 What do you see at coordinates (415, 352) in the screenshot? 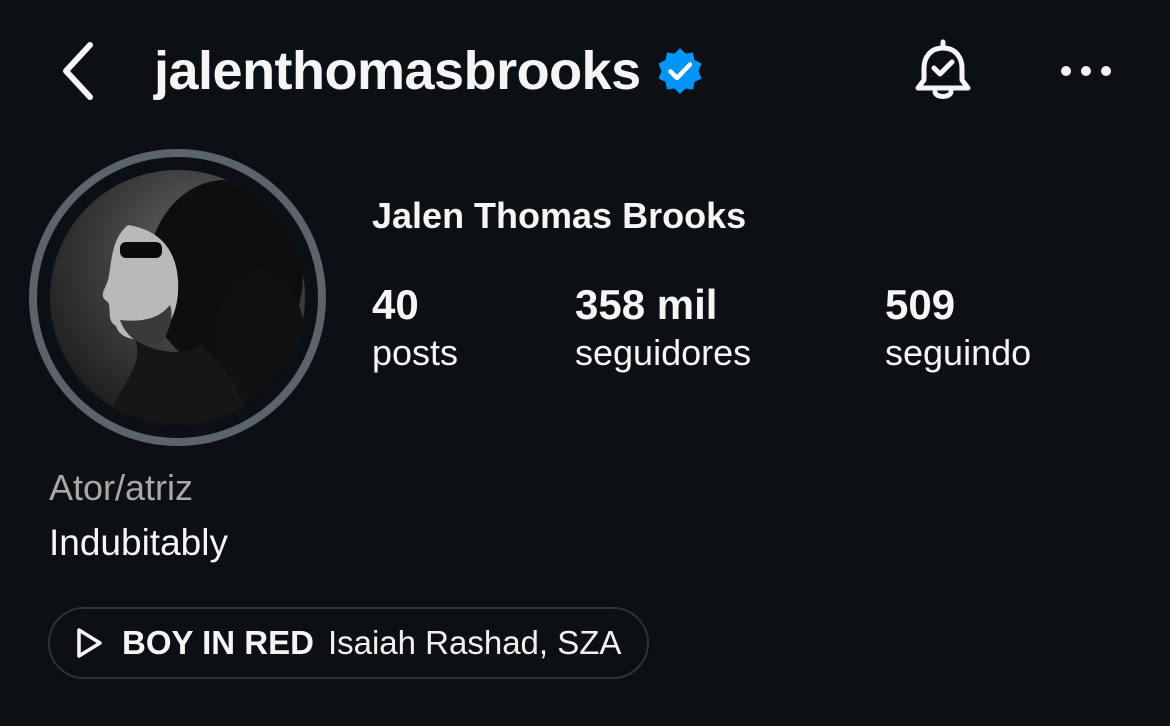
I see `stat-label: posts` at bounding box center [415, 352].